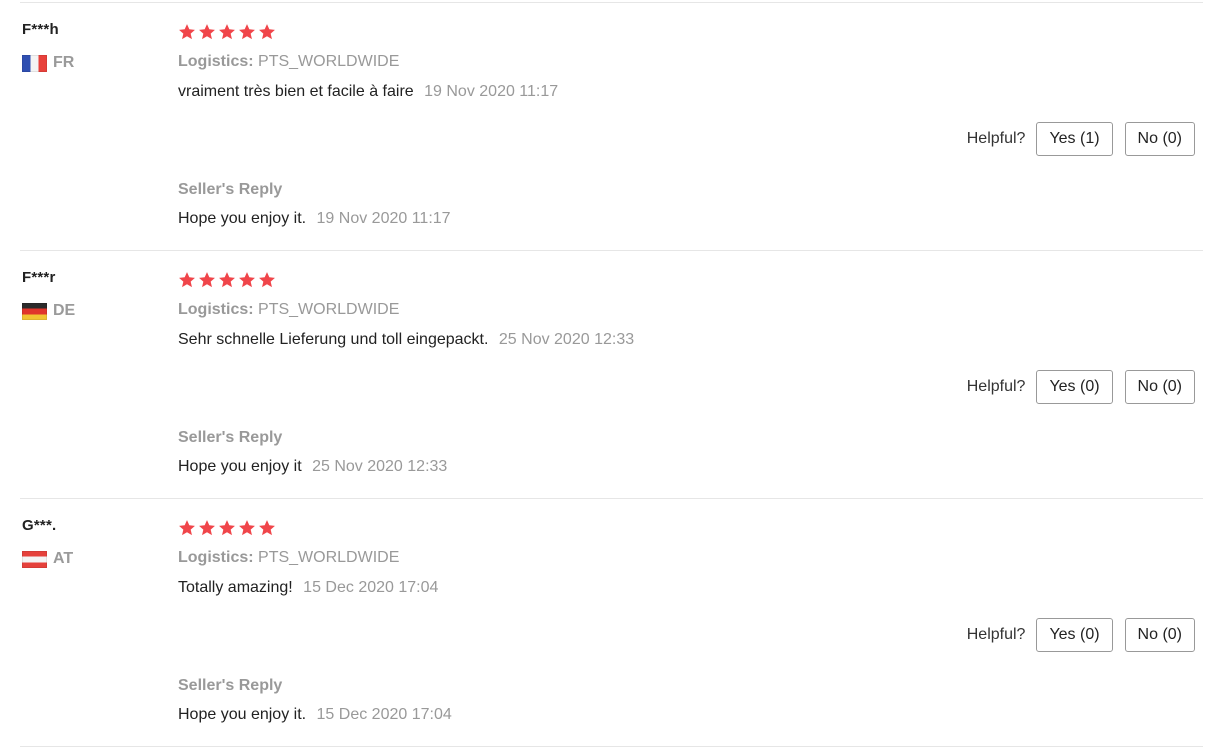  What do you see at coordinates (384, 714) in the screenshot?
I see `seller-reply-date: 15 Dec 2020 17:04` at bounding box center [384, 714].